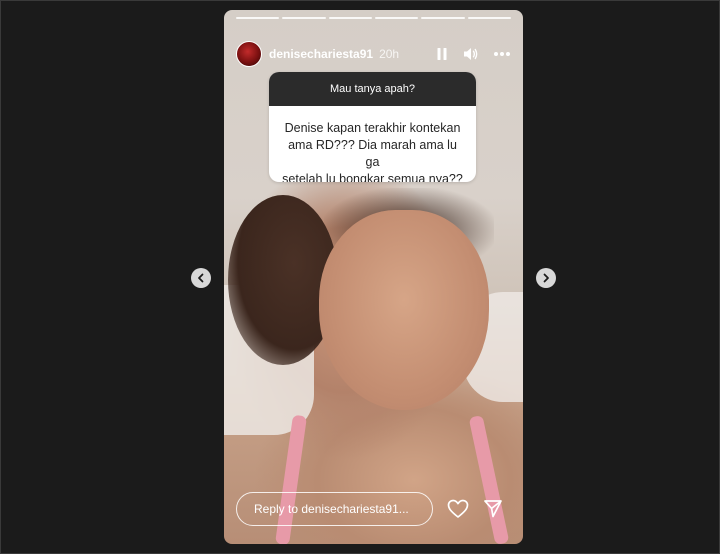 The image size is (720, 554). What do you see at coordinates (373, 54) in the screenshot?
I see `story-header: denisechariesta91 20h` at bounding box center [373, 54].